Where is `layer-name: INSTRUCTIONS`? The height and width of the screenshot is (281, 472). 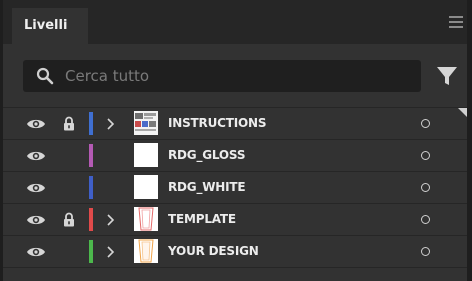
layer-name: INSTRUCTIONS is located at coordinates (217, 123).